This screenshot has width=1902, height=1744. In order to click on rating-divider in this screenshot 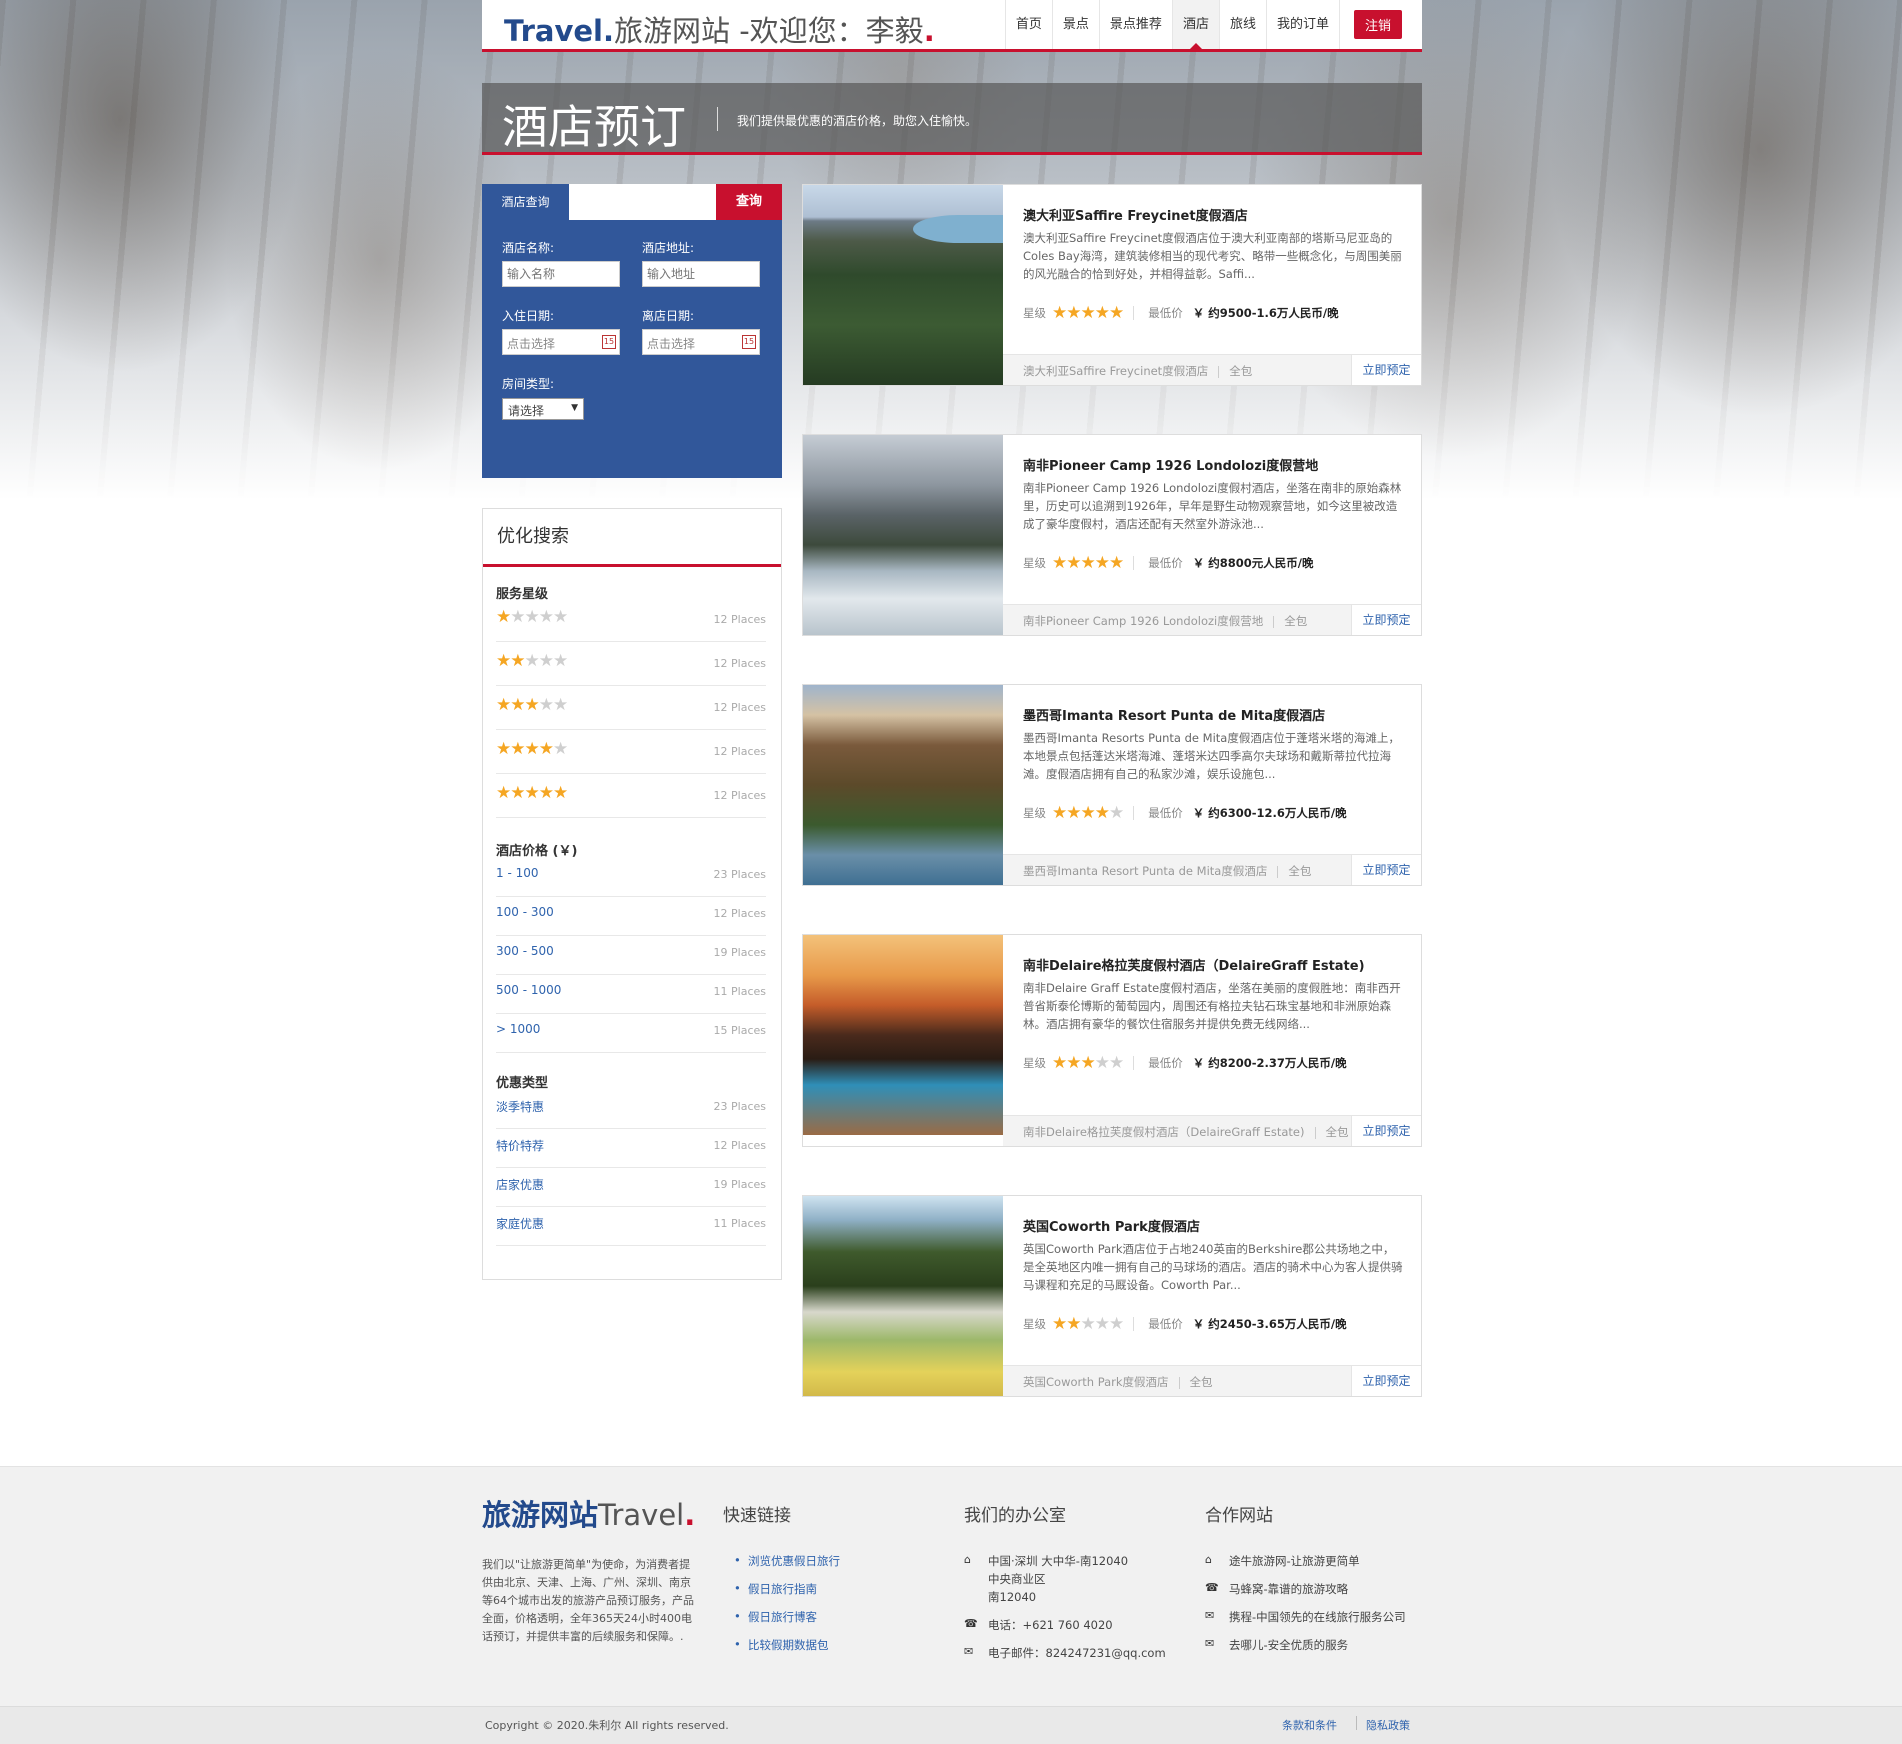, I will do `click(1134, 313)`.